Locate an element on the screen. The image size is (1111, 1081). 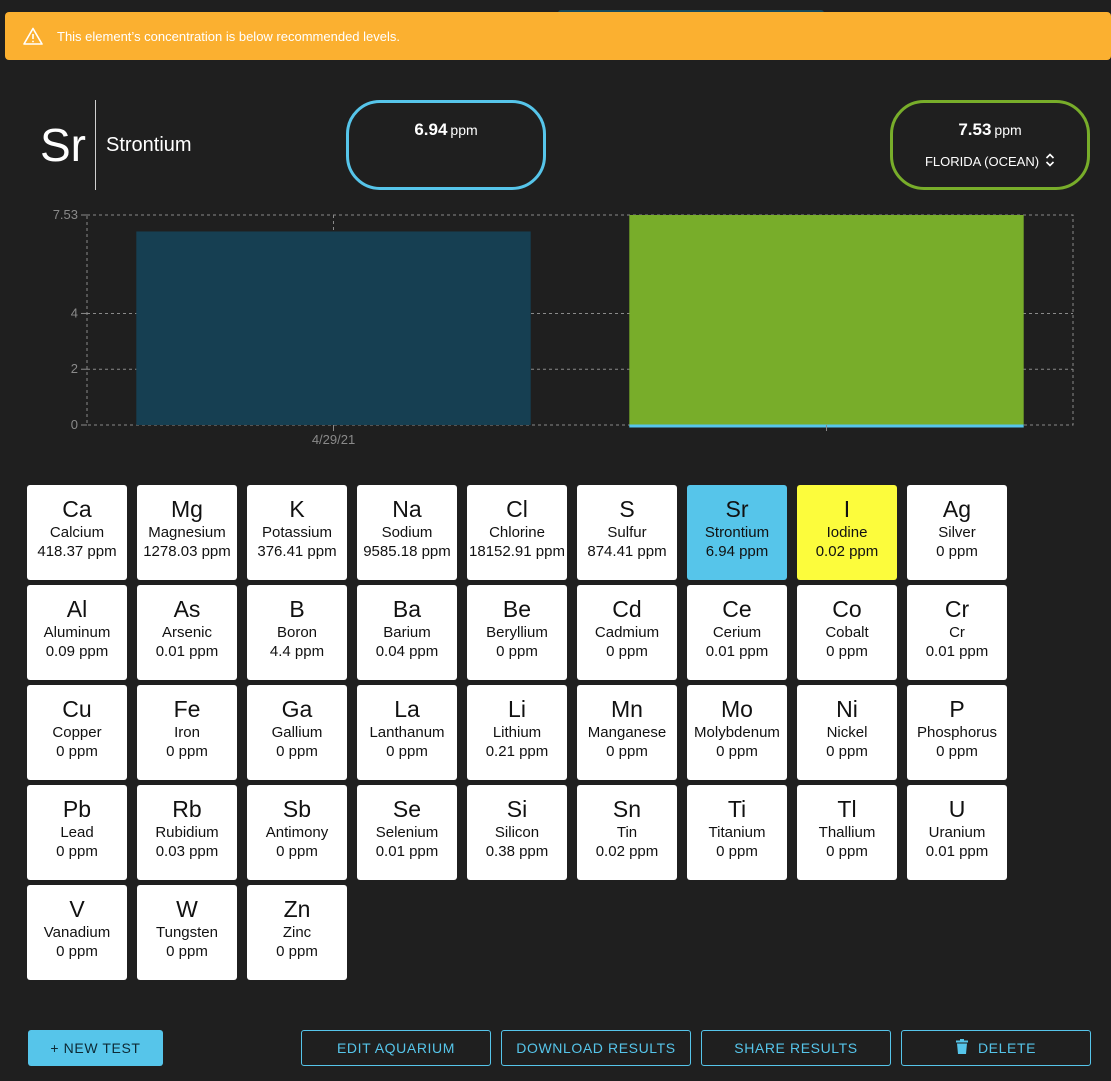
tile-symbol: Cu is located at coordinates (77, 709).